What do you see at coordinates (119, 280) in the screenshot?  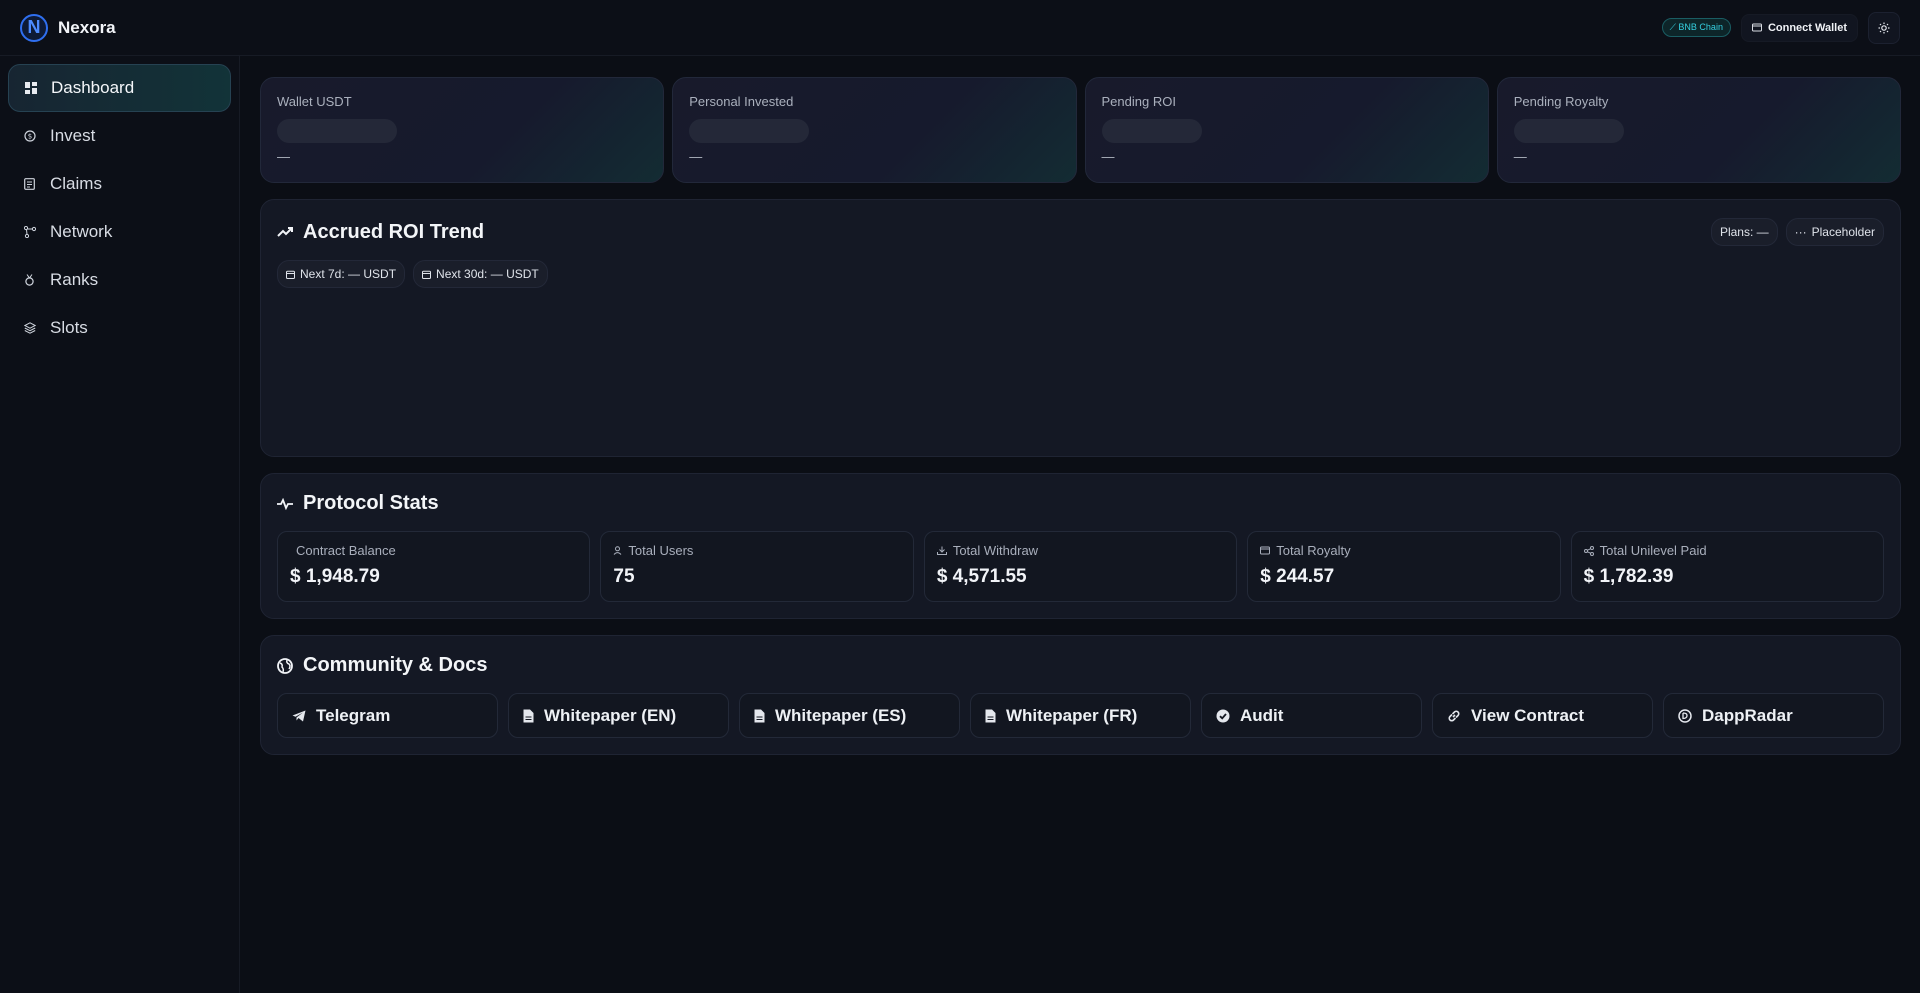 I see `sidebar-item-ranks: Ranks` at bounding box center [119, 280].